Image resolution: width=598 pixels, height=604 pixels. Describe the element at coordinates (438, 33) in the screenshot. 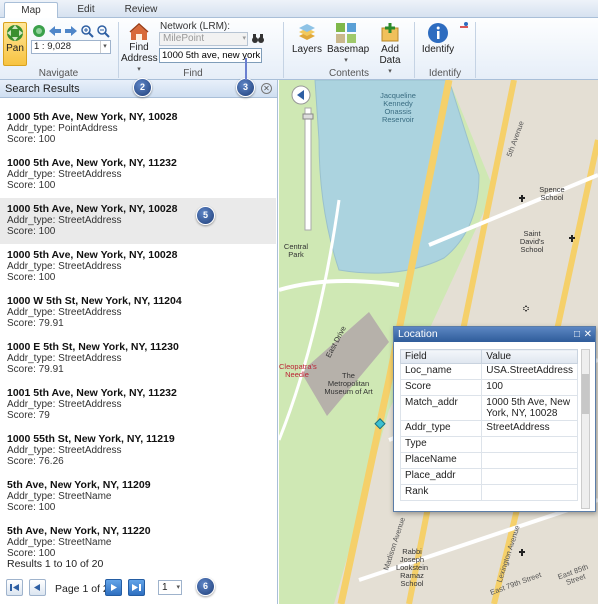

I see `info-icon` at that location.